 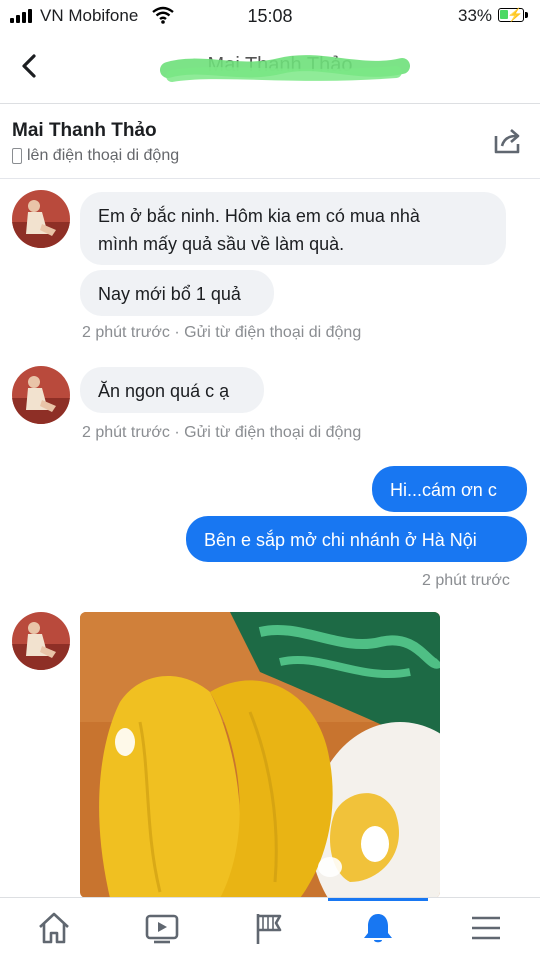 I want to click on header-divider, so click(x=270, y=103).